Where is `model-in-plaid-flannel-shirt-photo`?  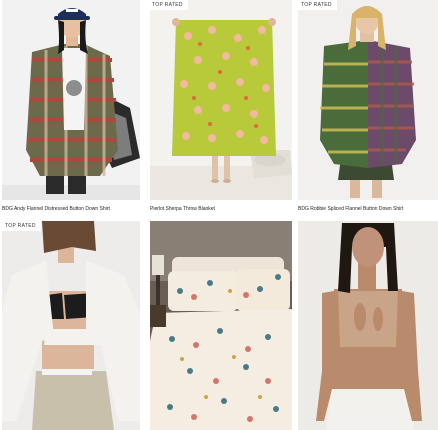 model-in-plaid-flannel-shirt-photo is located at coordinates (71, 100).